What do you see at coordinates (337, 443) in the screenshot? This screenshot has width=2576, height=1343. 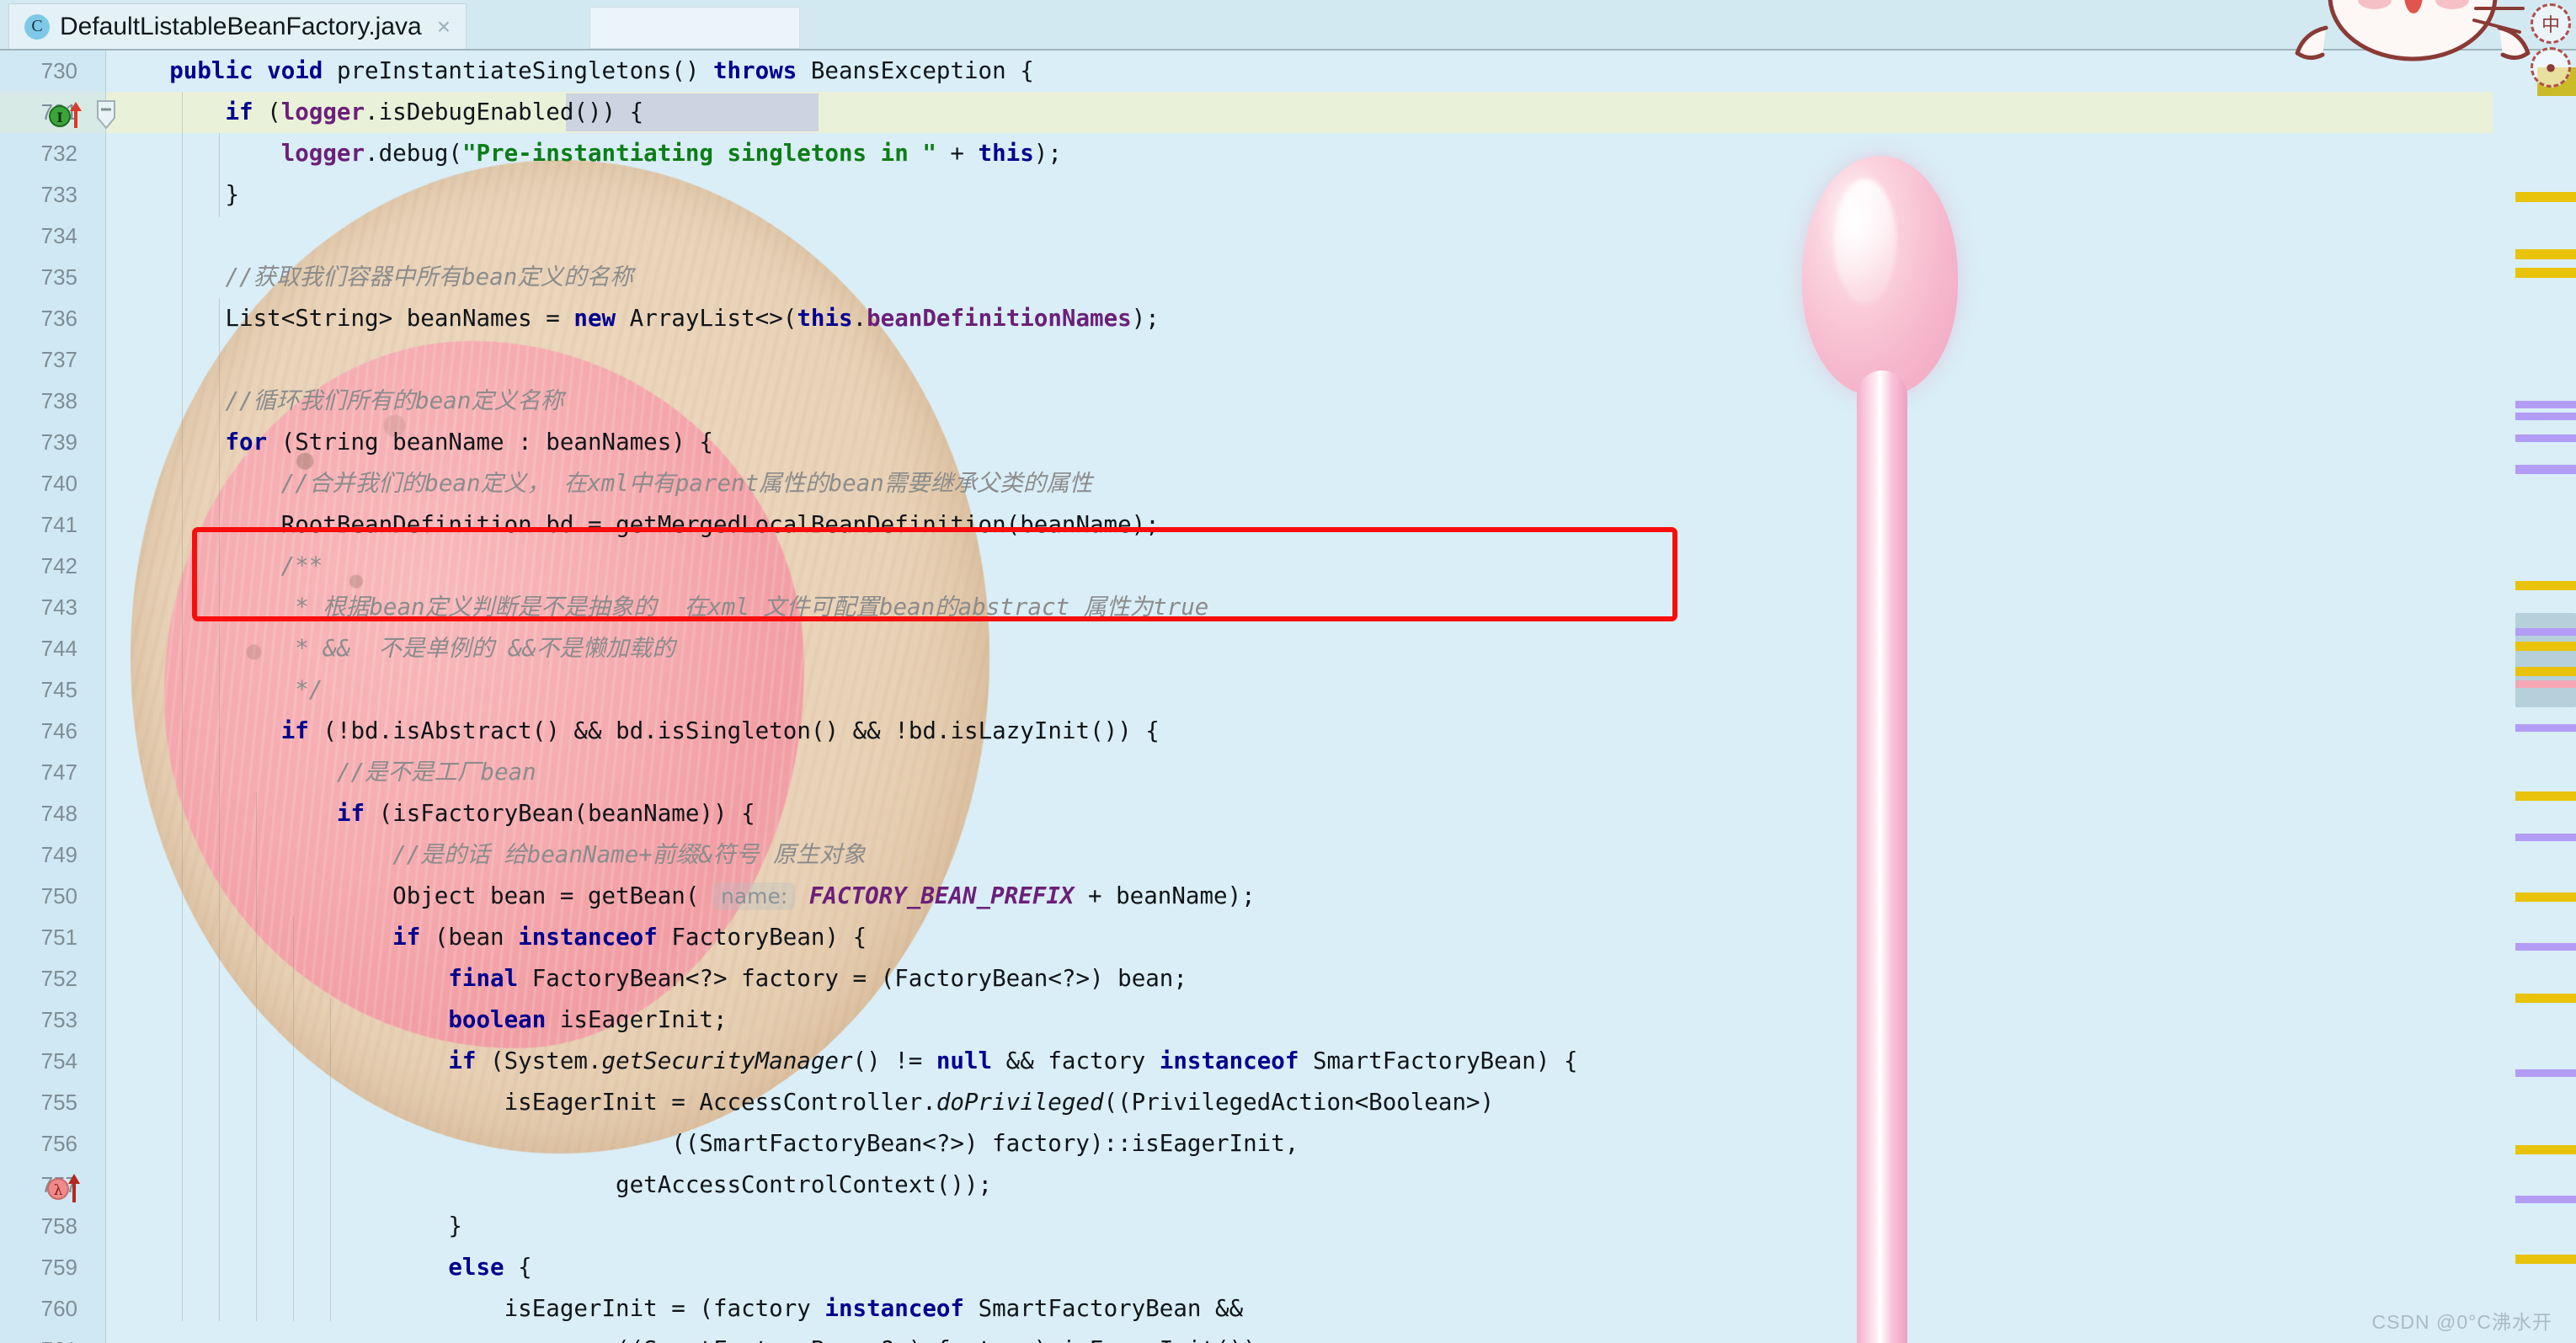 I see `code-token: String` at bounding box center [337, 443].